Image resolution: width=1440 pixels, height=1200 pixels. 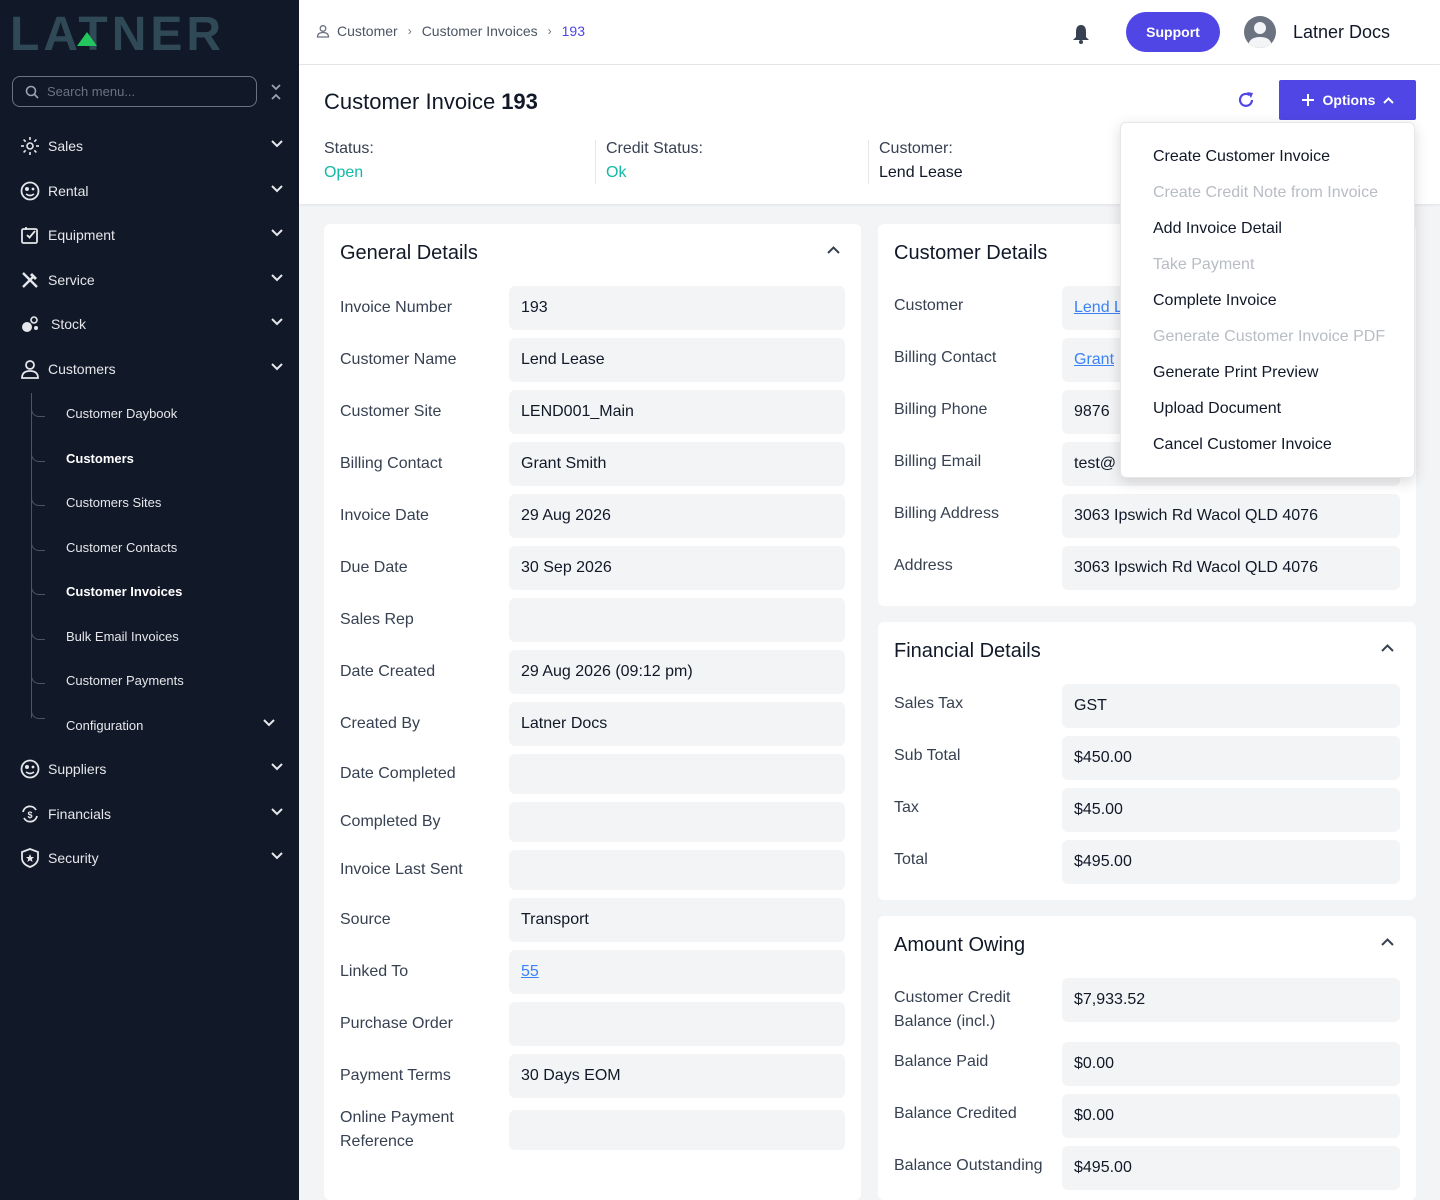 I want to click on sidebar-subitem-customers-sites: Customers Sites, so click(x=149, y=502).